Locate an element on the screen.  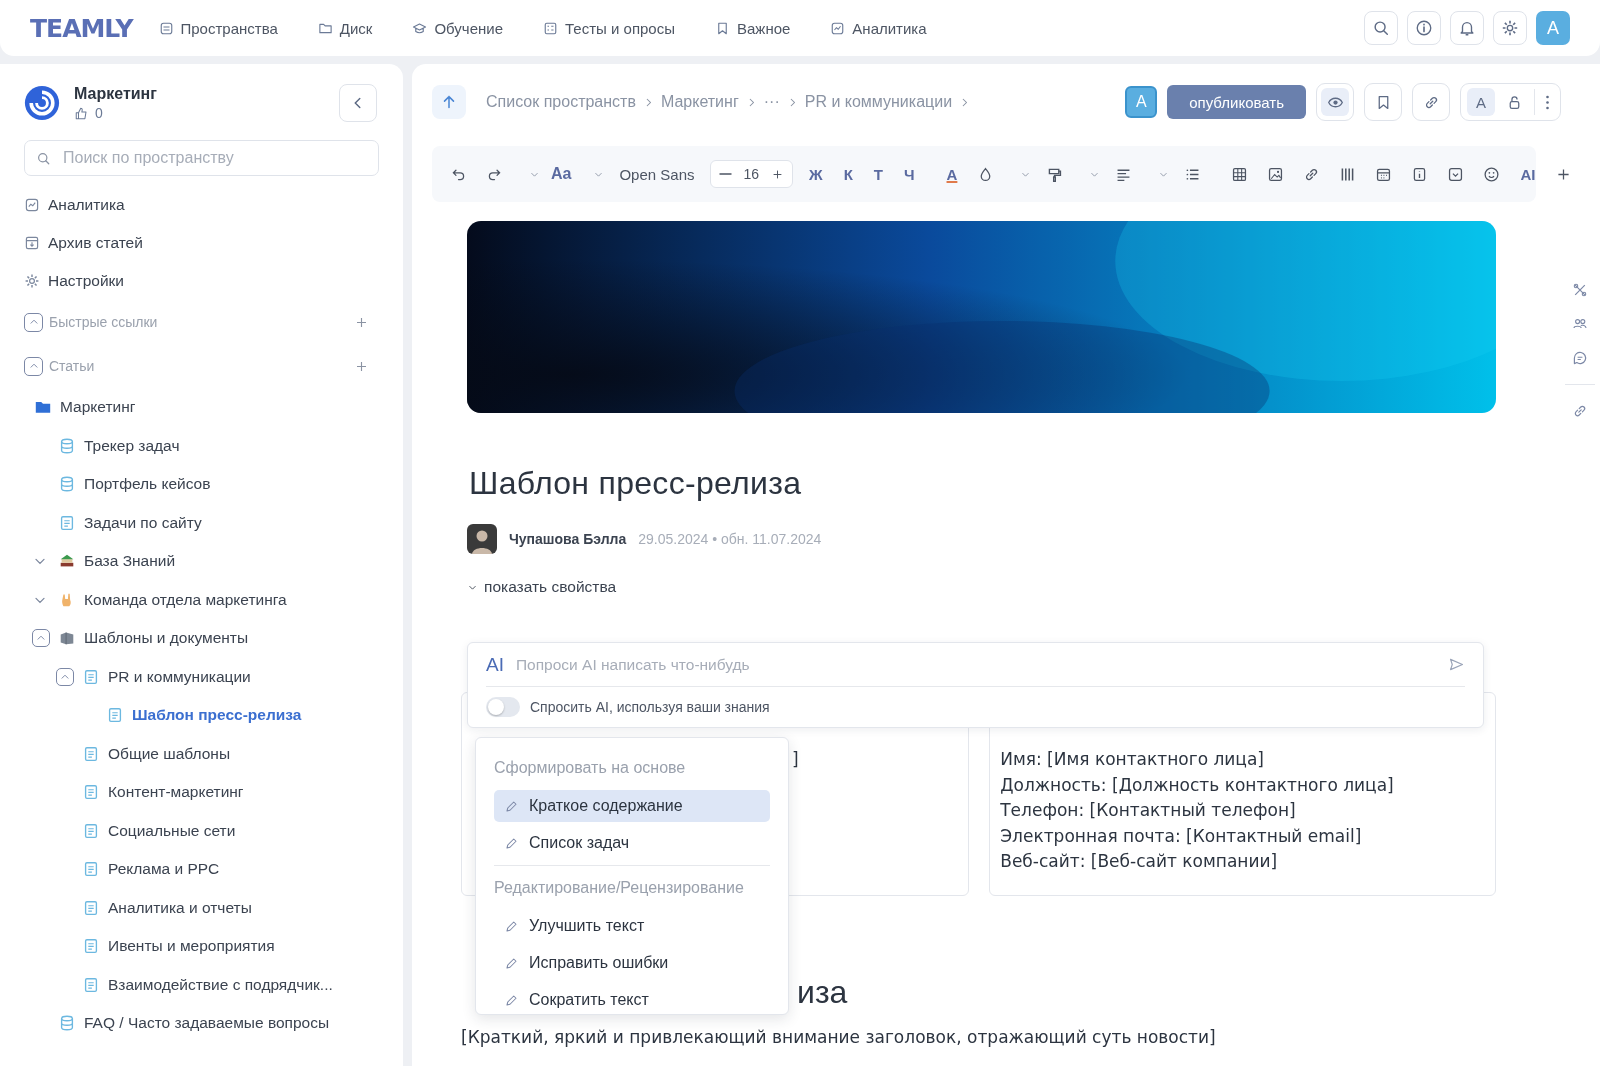
tree-item: Реклама и PPC is located at coordinates (164, 869).